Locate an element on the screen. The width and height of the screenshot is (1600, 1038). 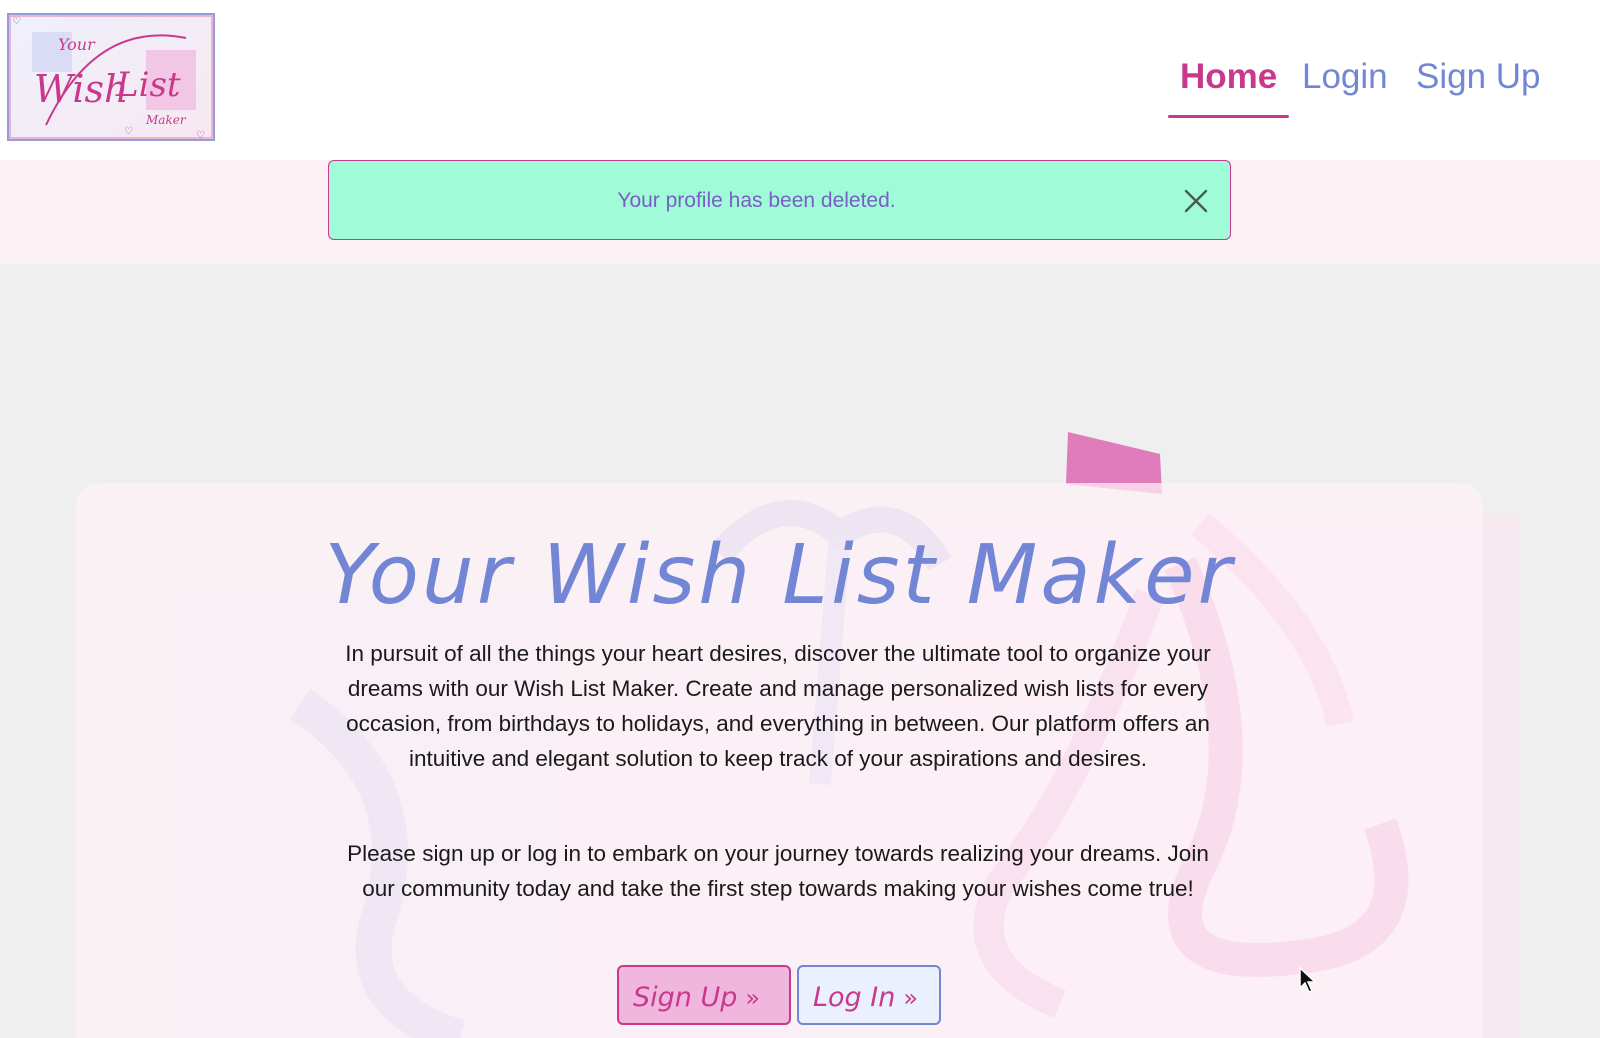
signup-button-label: Sign Up is located at coordinates (685, 997).